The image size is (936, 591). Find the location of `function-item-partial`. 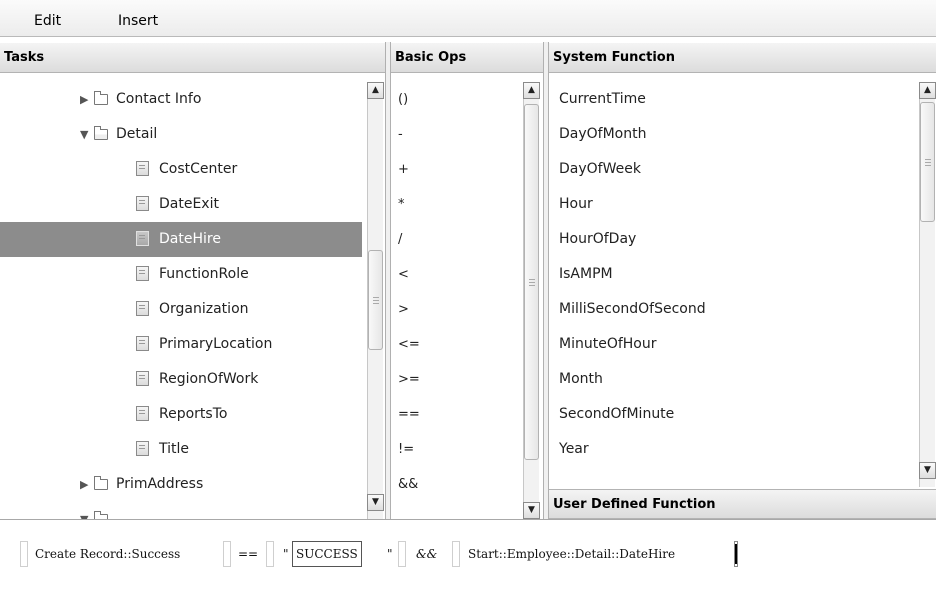

function-item-partial is located at coordinates (733, 477).